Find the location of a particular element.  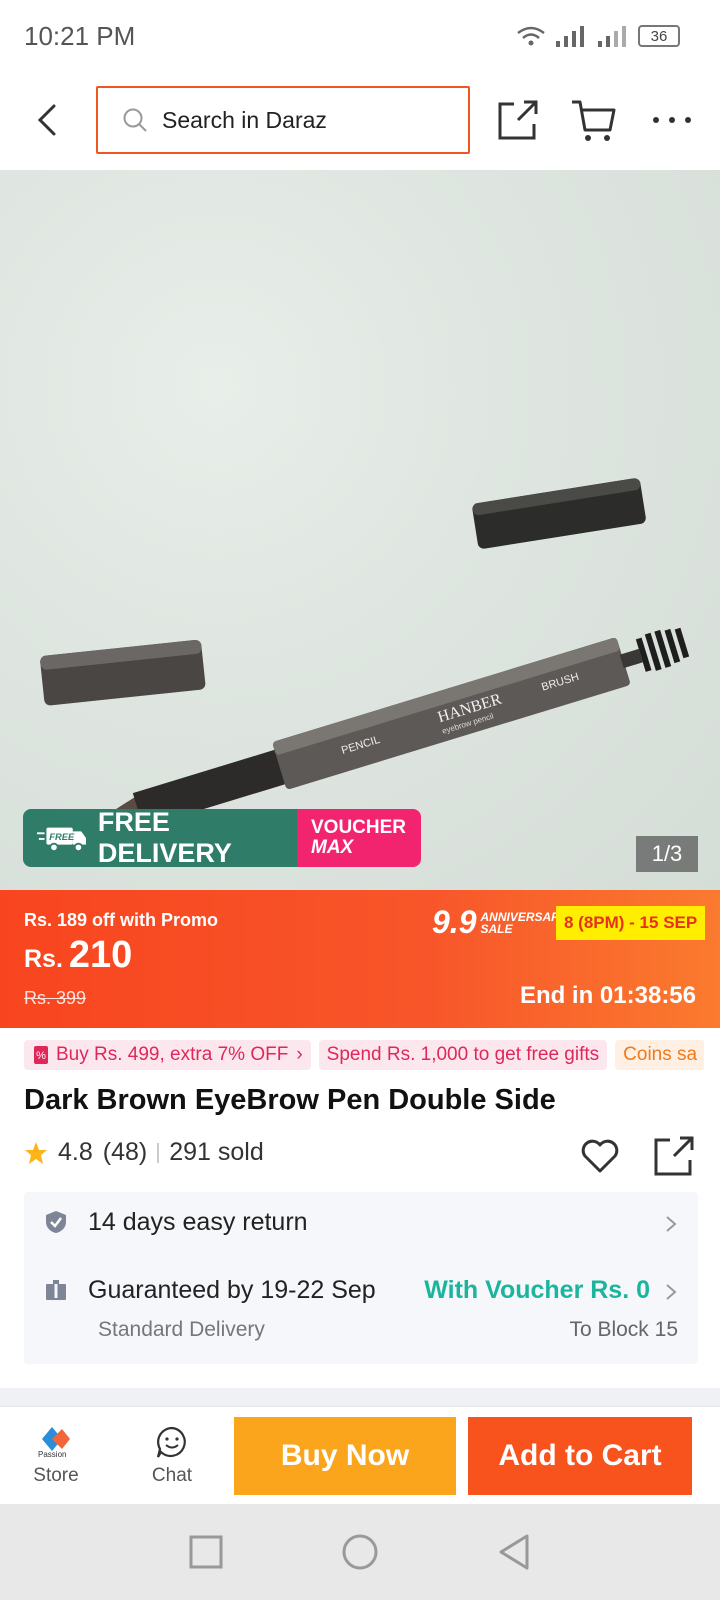

divider is located at coordinates (158, 1152).